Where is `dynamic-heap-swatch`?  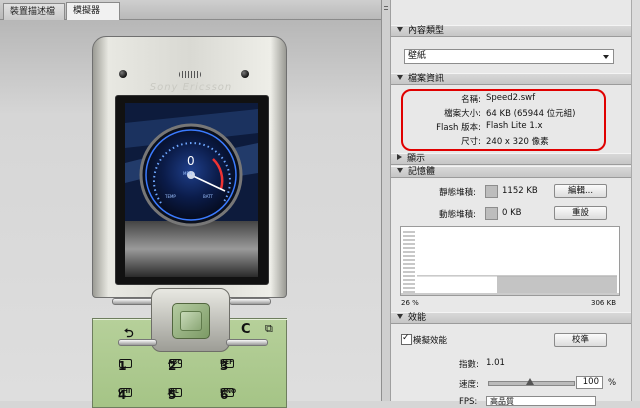
dynamic-heap-swatch is located at coordinates (491, 213).